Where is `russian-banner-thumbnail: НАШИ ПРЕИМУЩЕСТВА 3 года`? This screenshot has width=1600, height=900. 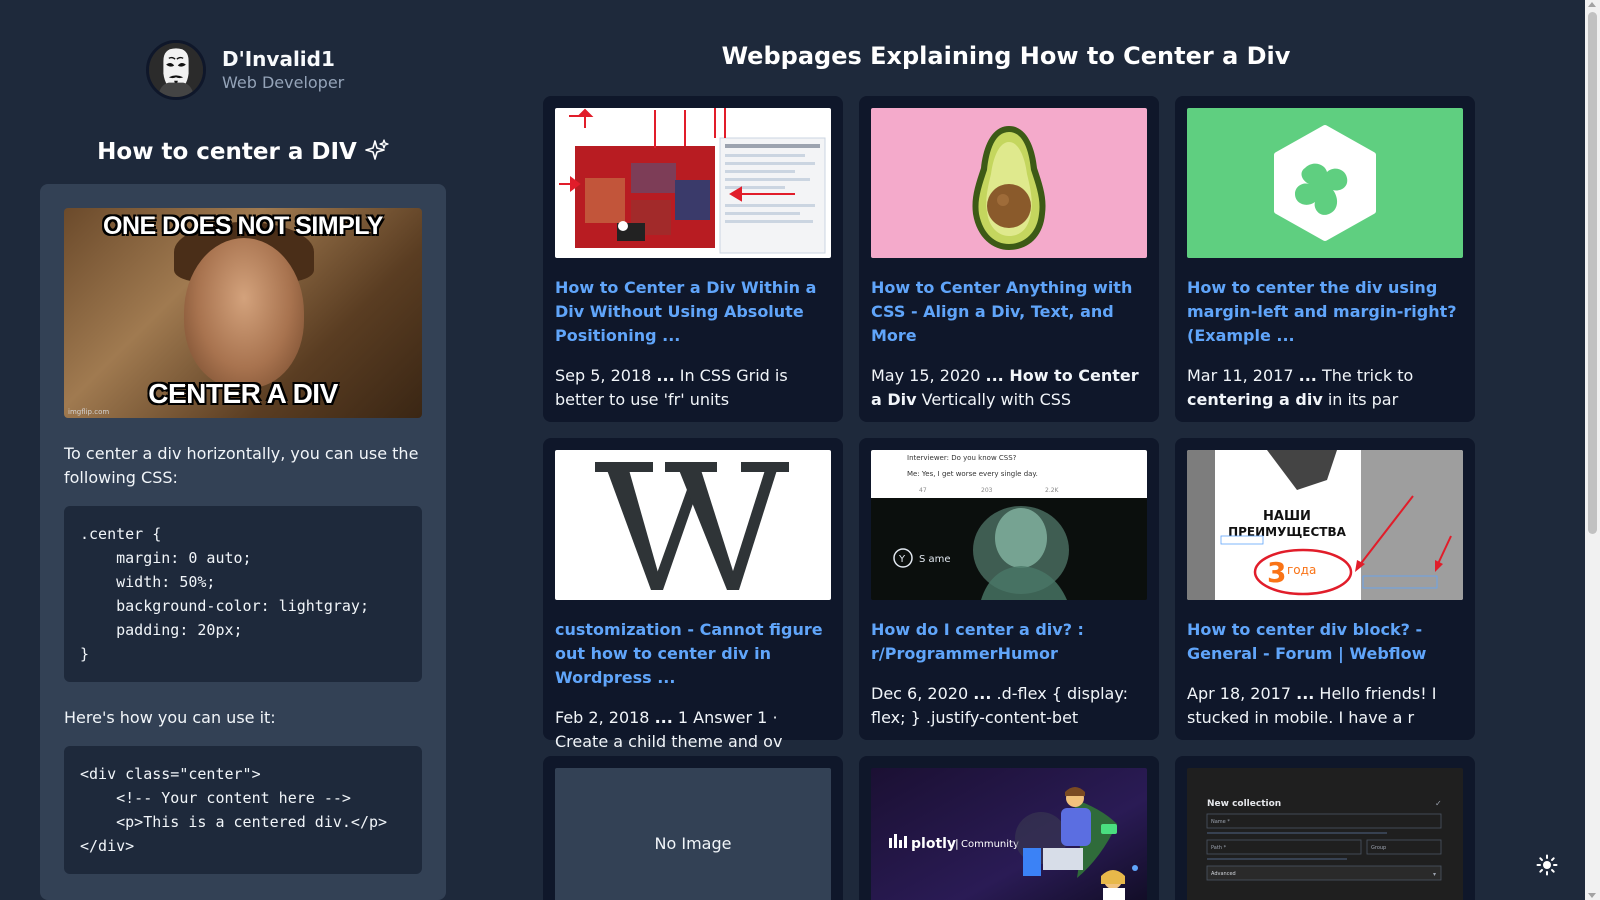 russian-banner-thumbnail: НАШИ ПРЕИМУЩЕСТВА 3 года is located at coordinates (1325, 525).